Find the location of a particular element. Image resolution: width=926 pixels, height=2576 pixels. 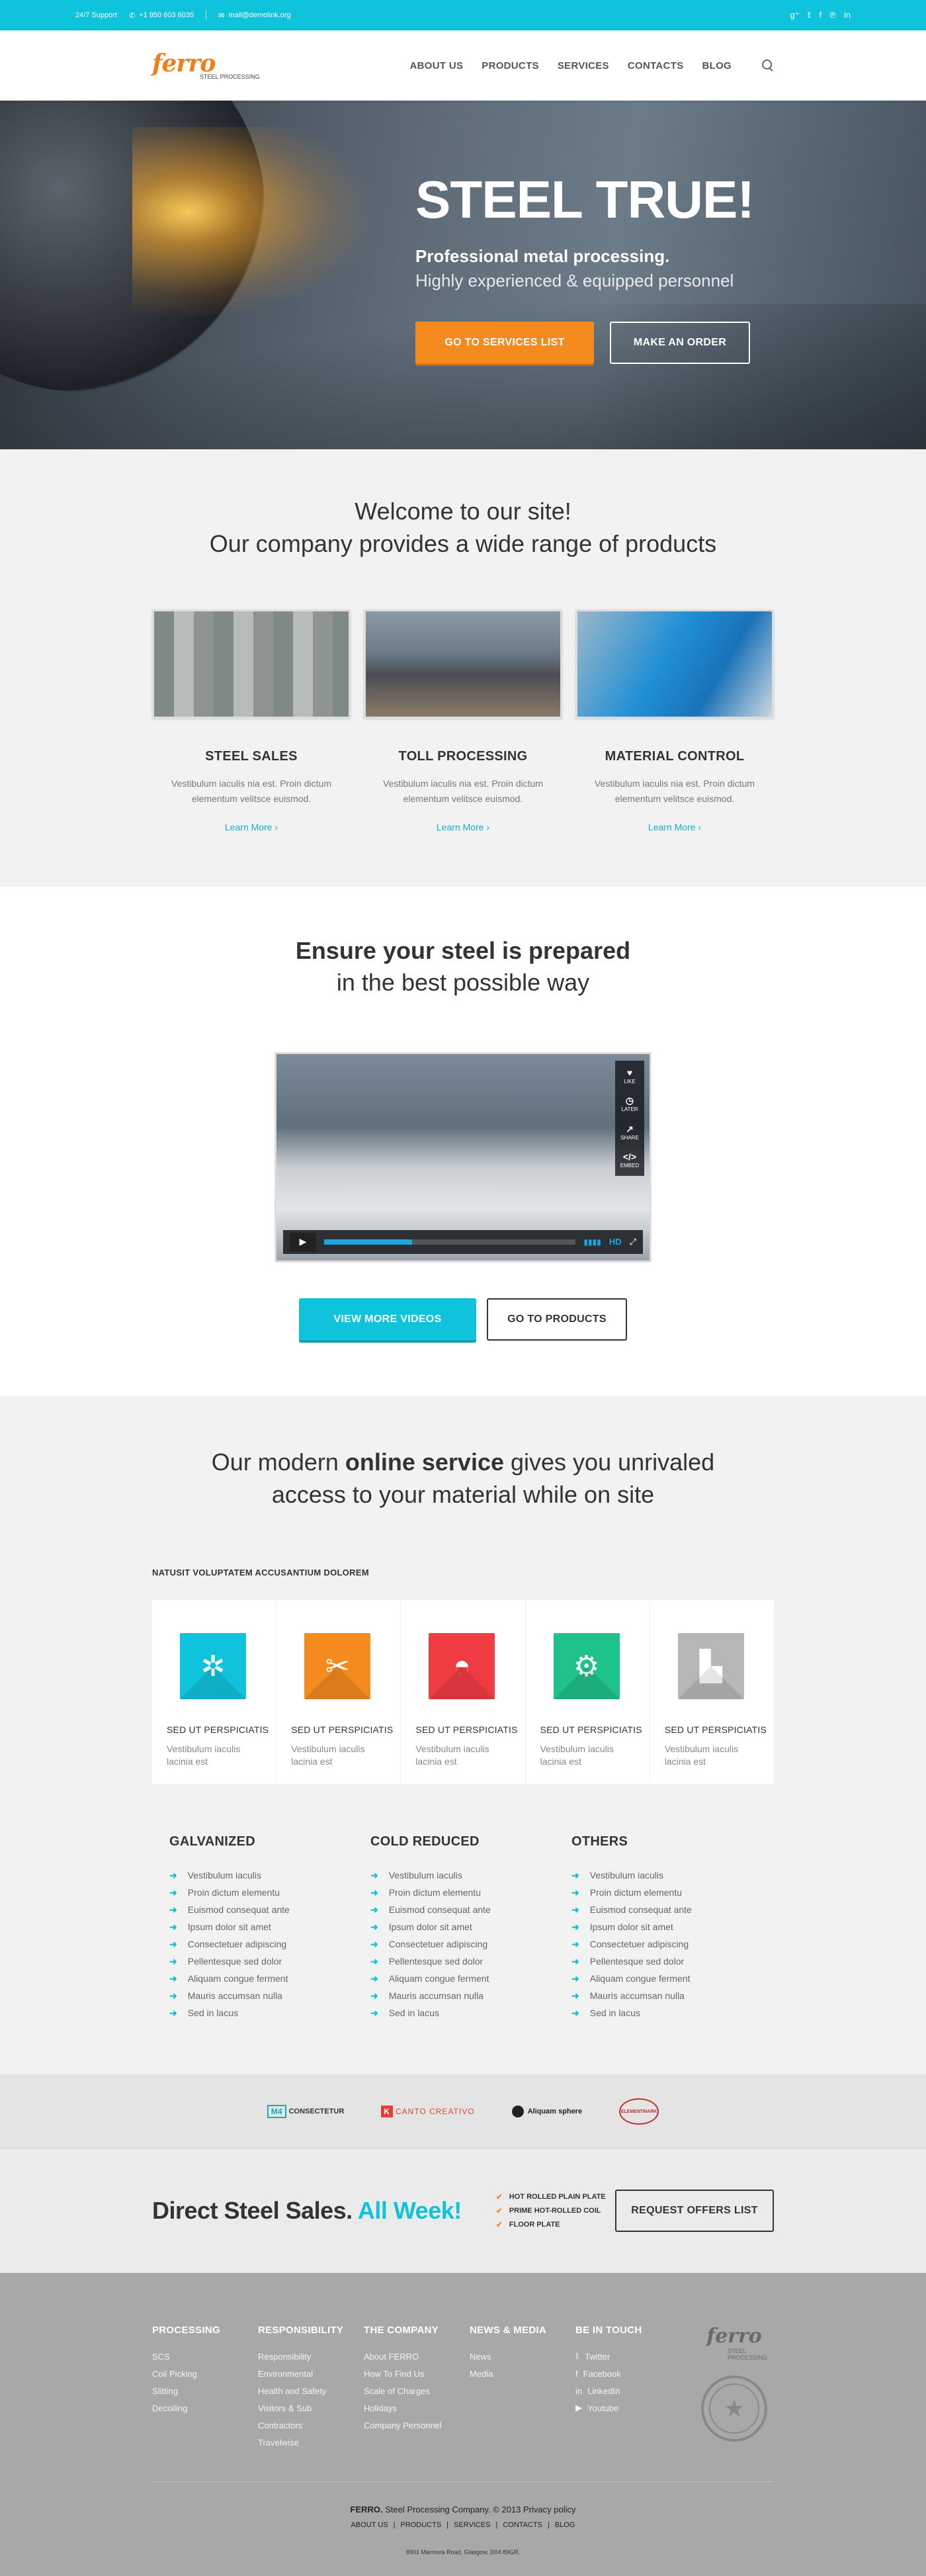

volume-icon: ▮▮▮▮ is located at coordinates (592, 1242).